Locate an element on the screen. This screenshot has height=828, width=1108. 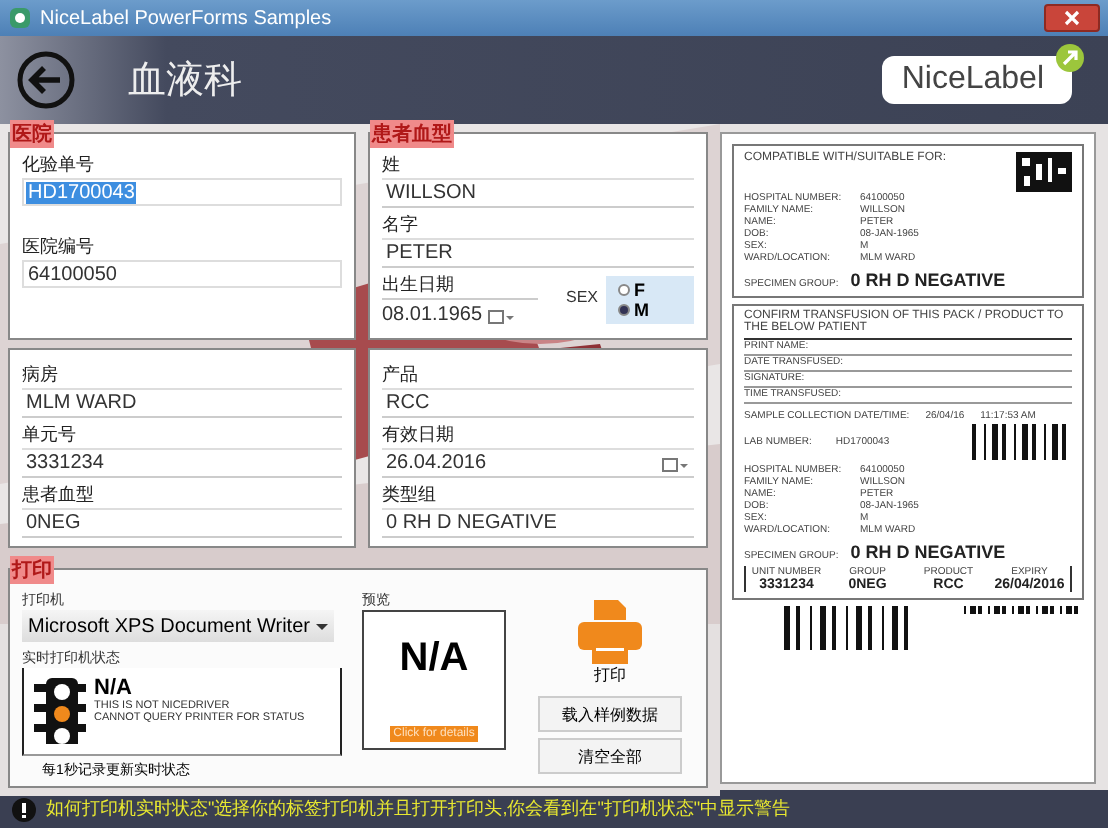
section-title: 患者血型 is located at coordinates (412, 134).